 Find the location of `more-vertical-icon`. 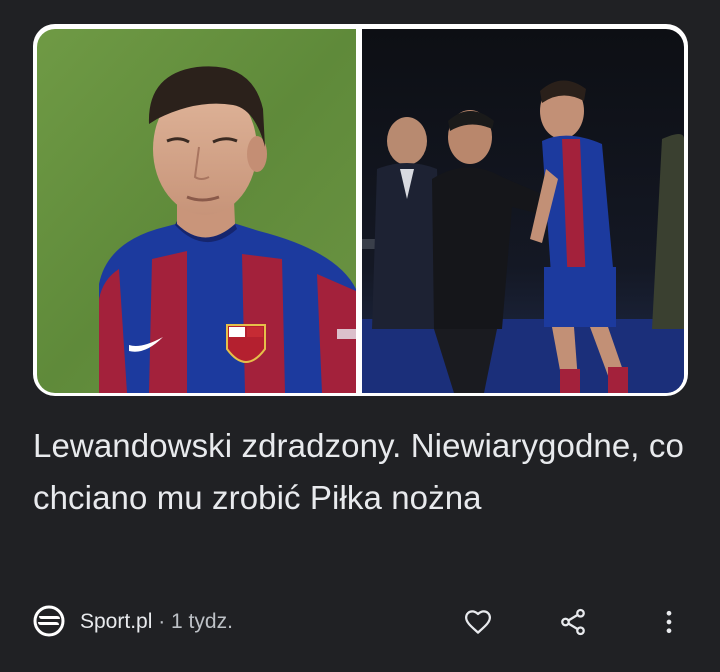

more-vertical-icon is located at coordinates (669, 622).